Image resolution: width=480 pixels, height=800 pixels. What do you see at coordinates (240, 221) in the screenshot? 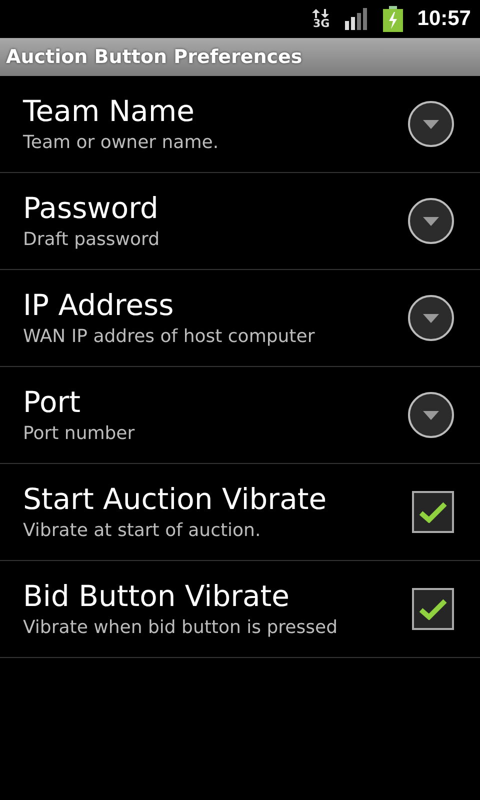
I see `preference-item: Password Draft password` at bounding box center [240, 221].